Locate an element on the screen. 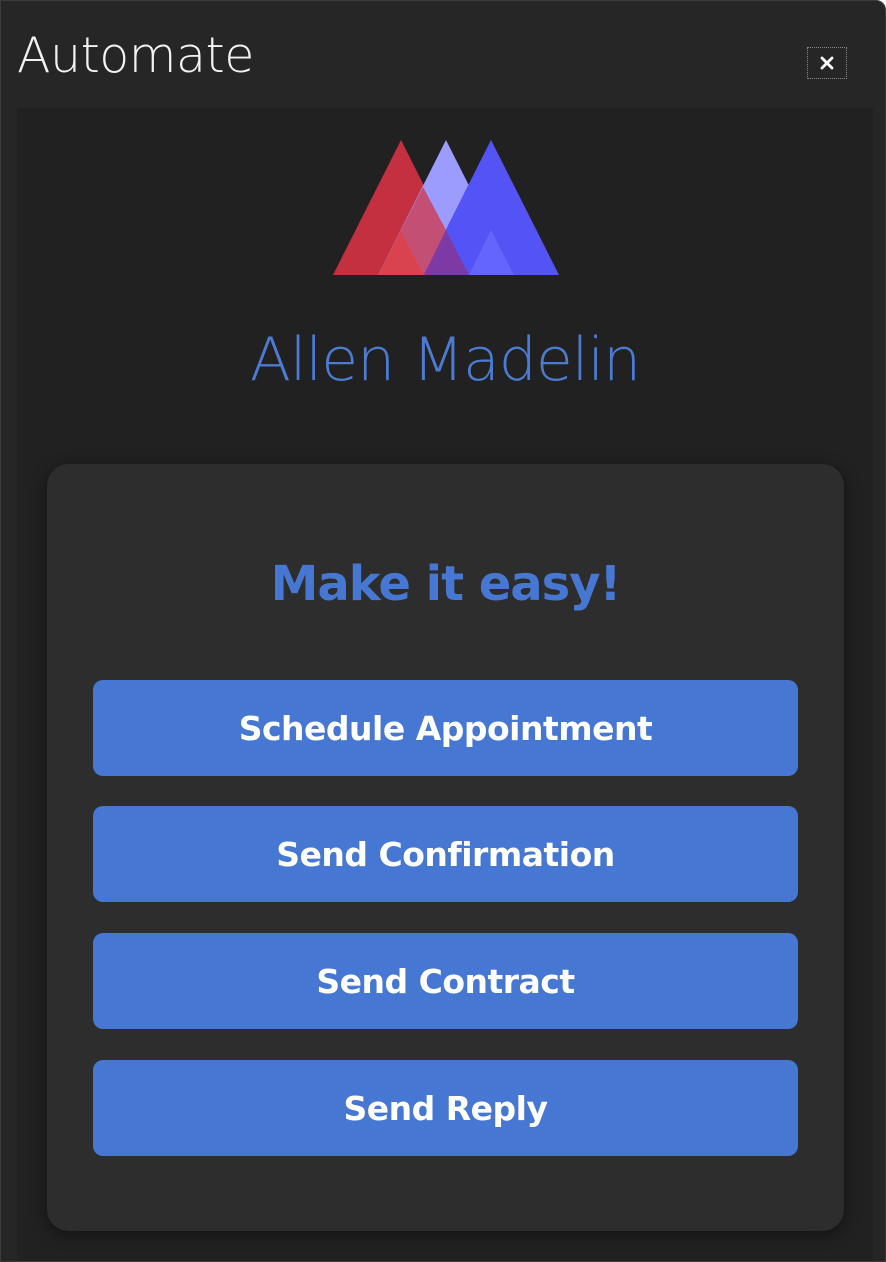  send-contract-button: Send Contract is located at coordinates (445, 981).